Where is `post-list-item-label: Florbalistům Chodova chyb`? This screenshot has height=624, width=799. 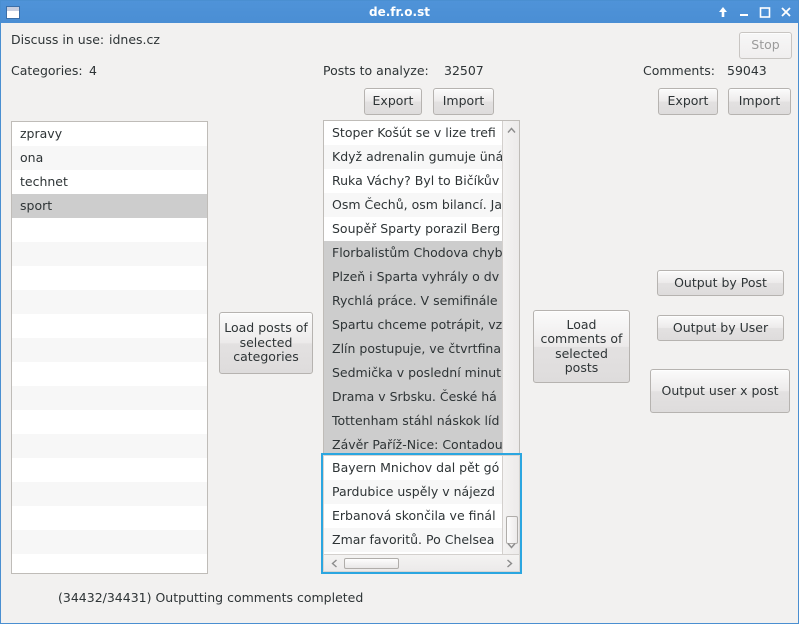 post-list-item-label: Florbalistům Chodova chyb is located at coordinates (417, 252).